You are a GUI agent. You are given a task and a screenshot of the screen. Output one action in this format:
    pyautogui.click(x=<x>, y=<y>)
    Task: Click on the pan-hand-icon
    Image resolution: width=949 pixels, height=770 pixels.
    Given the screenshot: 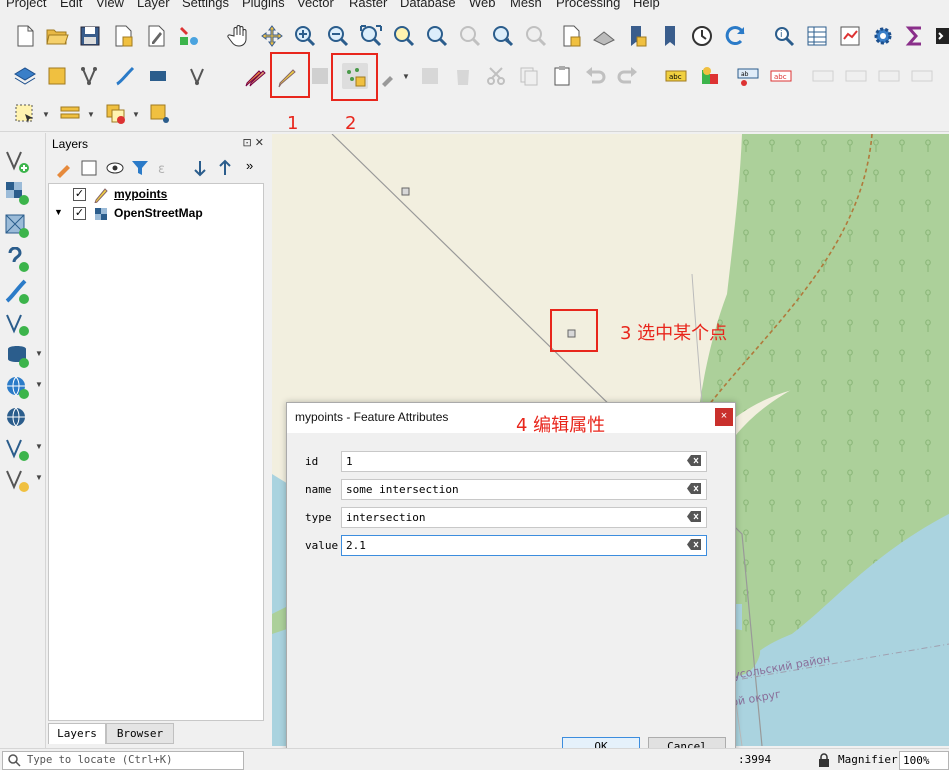 What is the action you would take?
    pyautogui.click(x=239, y=36)
    